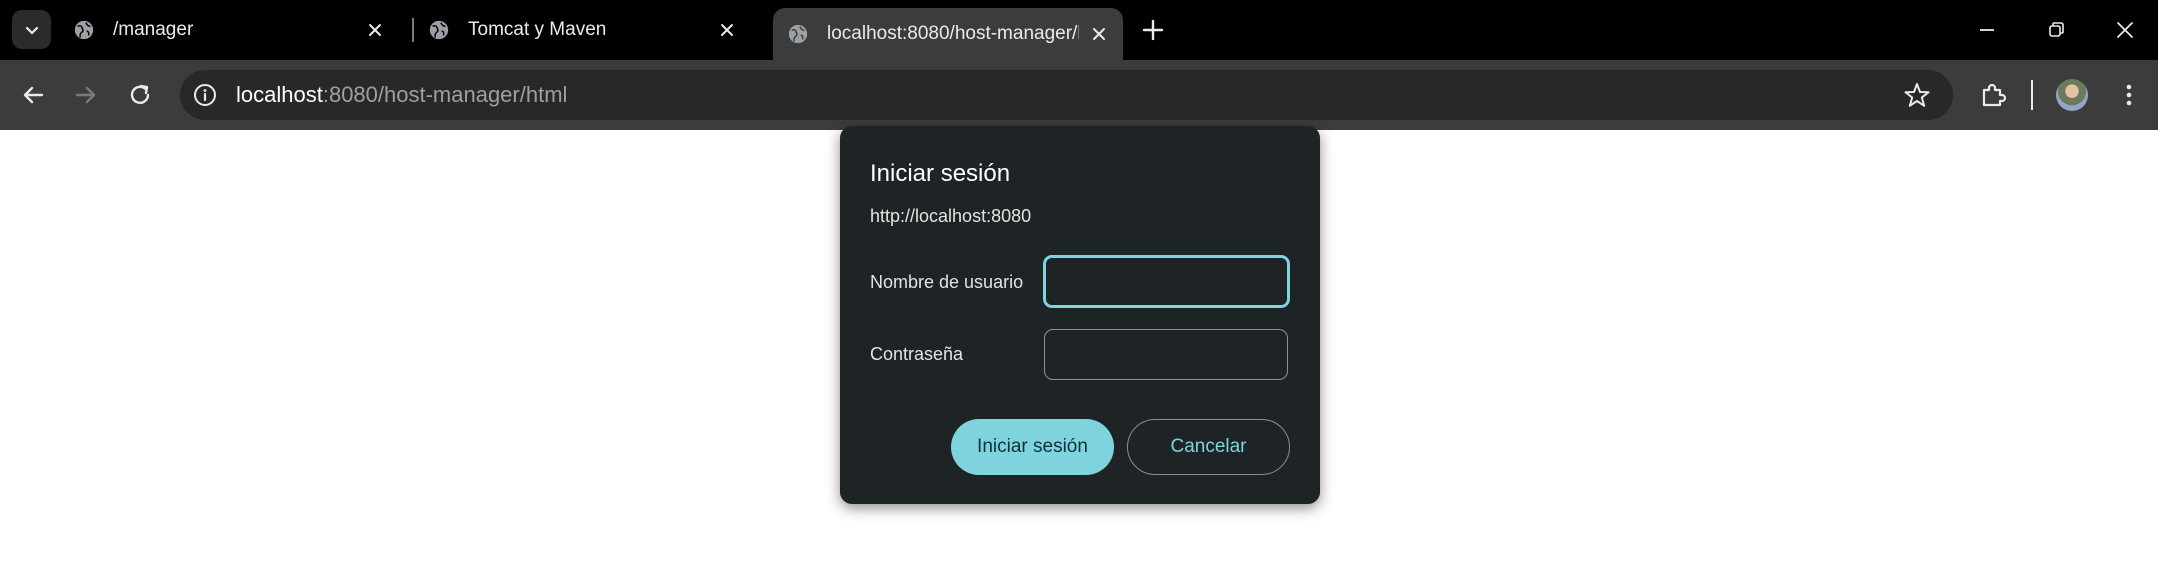 The width and height of the screenshot is (2158, 583). Describe the element at coordinates (230, 30) in the screenshot. I see `tab-manager: /manager` at that location.